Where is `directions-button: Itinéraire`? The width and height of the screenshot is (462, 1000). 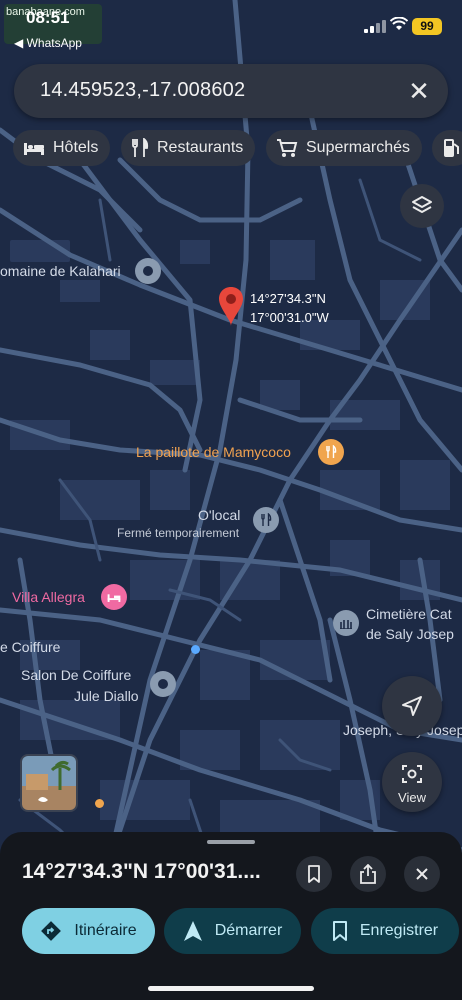
directions-button: Itinéraire is located at coordinates (88, 931).